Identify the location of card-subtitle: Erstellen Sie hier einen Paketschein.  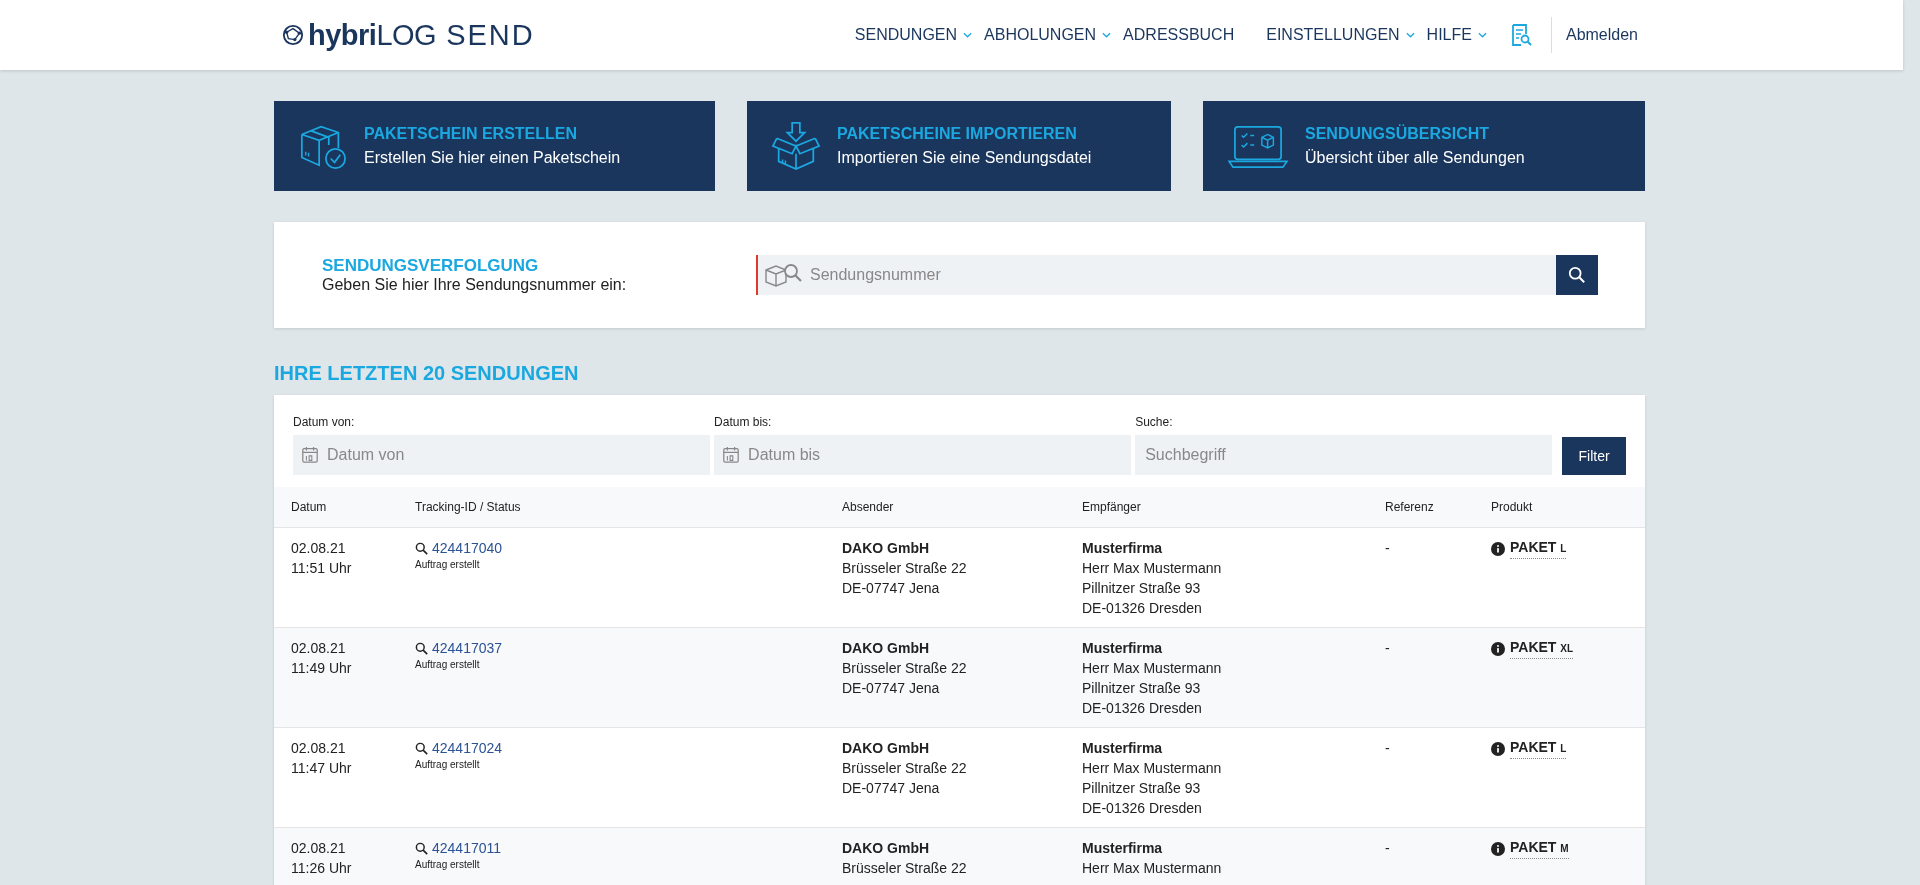
(492, 158).